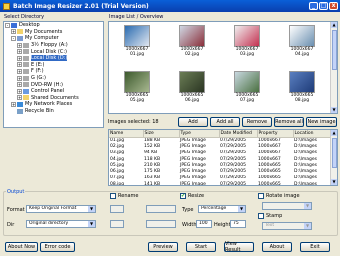 This screenshot has width=340, height=256. I want to click on exit-button: Exit, so click(315, 247).